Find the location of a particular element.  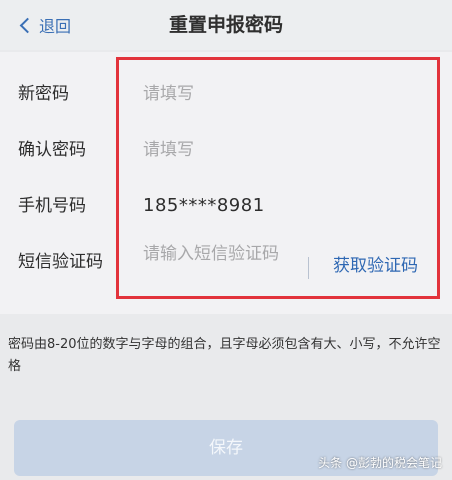

watermark: 头条 @彭勃的税会笔记 is located at coordinates (380, 463).